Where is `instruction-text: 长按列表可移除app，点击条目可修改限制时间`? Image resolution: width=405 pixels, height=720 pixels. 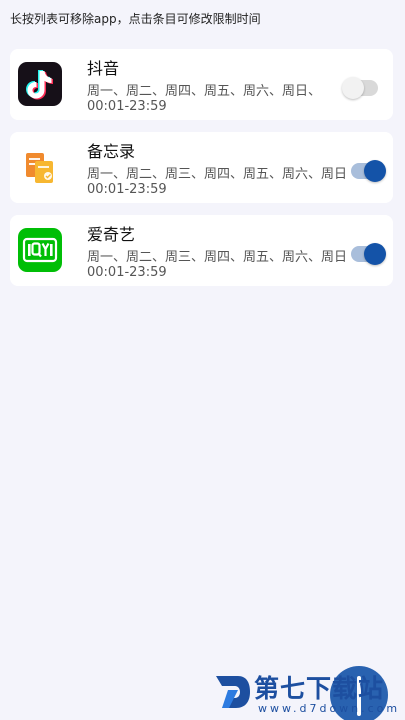
instruction-text: 长按列表可移除app，点击条目可修改限制时间 is located at coordinates (135, 19).